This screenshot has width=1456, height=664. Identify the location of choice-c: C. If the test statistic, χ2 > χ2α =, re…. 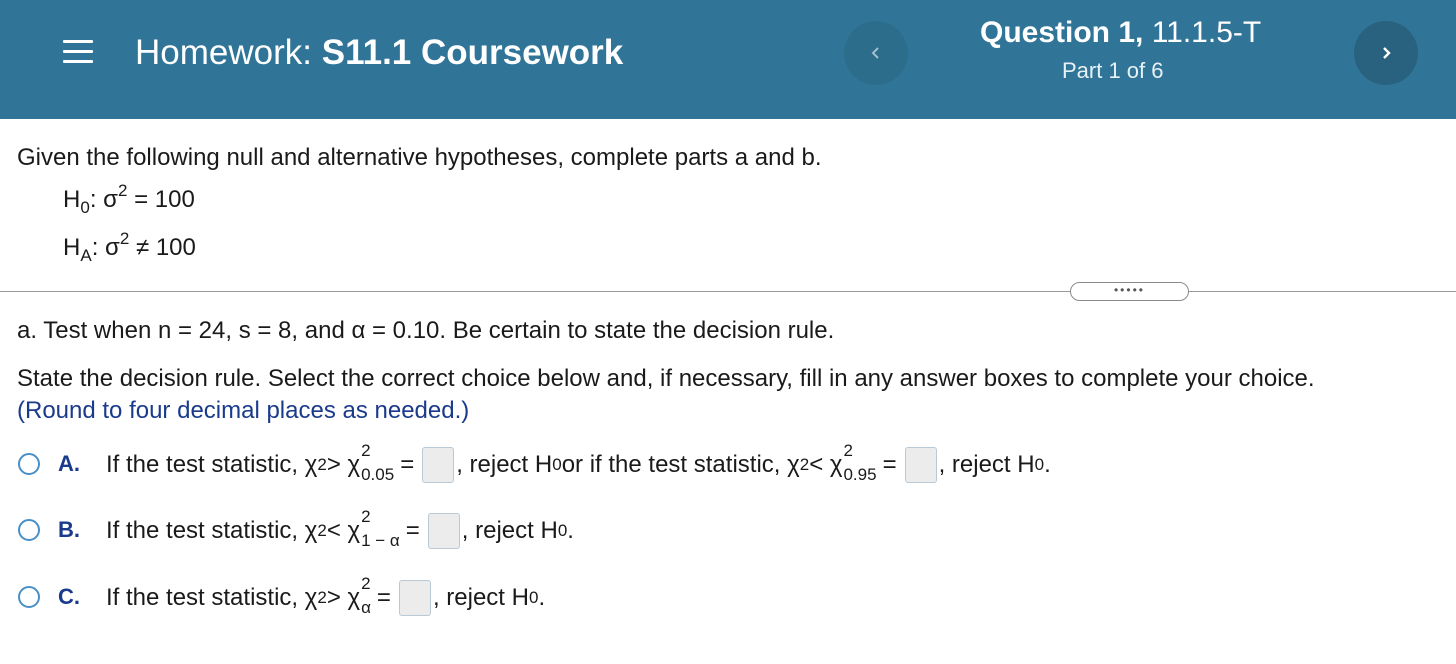
(728, 600).